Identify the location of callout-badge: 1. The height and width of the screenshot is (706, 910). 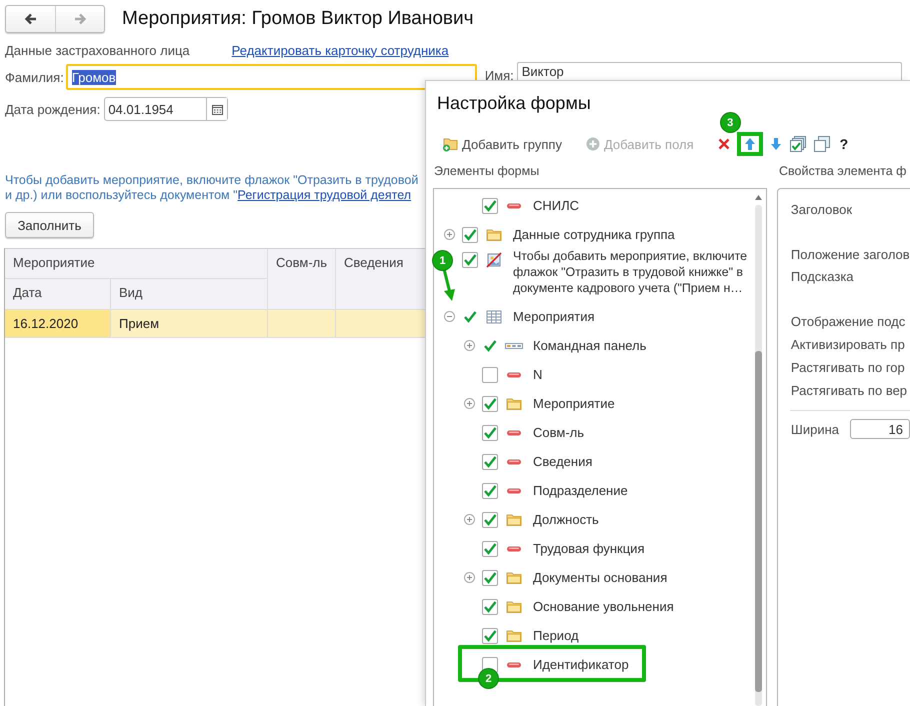
(442, 260).